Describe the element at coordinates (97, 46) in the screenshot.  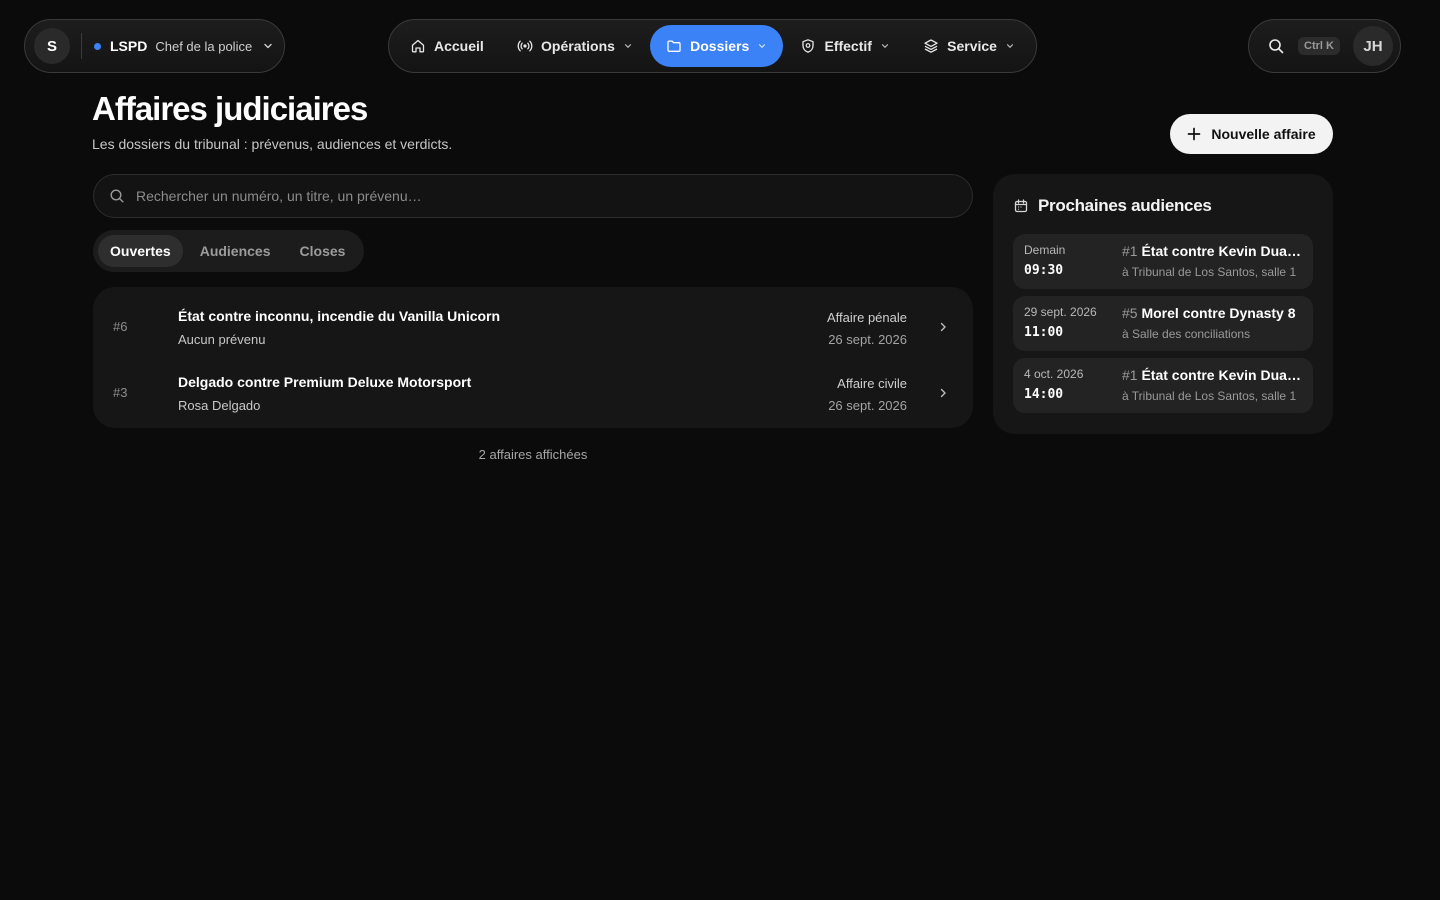
I see `status-dot` at that location.